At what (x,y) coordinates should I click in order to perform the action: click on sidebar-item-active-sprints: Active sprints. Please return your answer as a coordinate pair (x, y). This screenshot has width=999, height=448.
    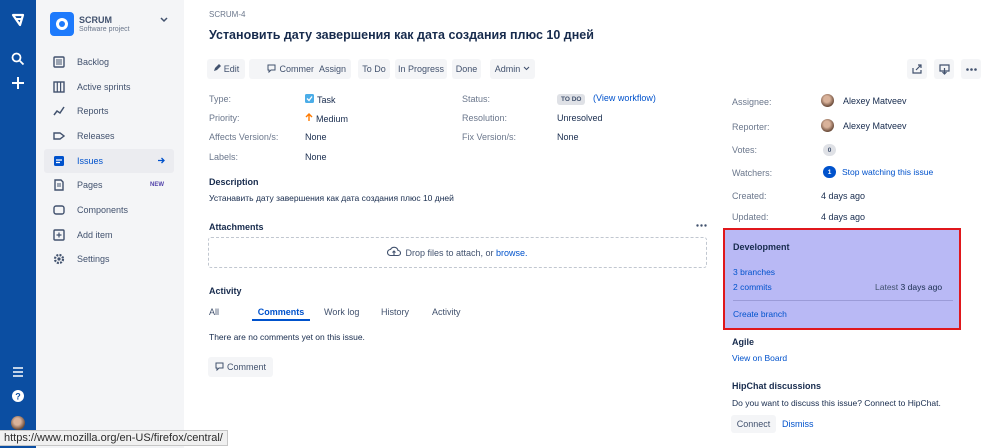
    Looking at the image, I should click on (109, 87).